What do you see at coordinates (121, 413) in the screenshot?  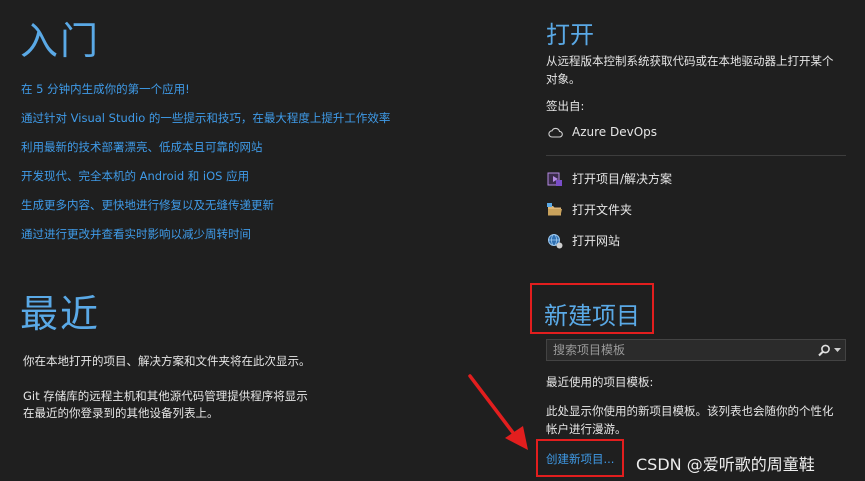 I see `recent-git-description-line2: 在最近的你登录到的其他设备列表上。` at bounding box center [121, 413].